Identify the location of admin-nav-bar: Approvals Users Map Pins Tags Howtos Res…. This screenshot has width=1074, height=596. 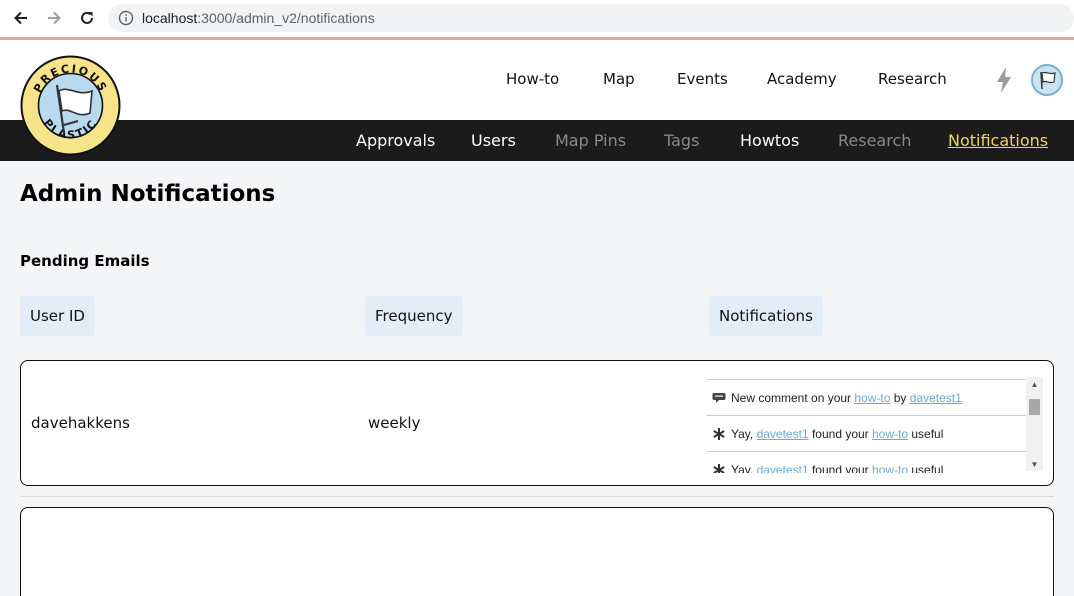
(537, 140).